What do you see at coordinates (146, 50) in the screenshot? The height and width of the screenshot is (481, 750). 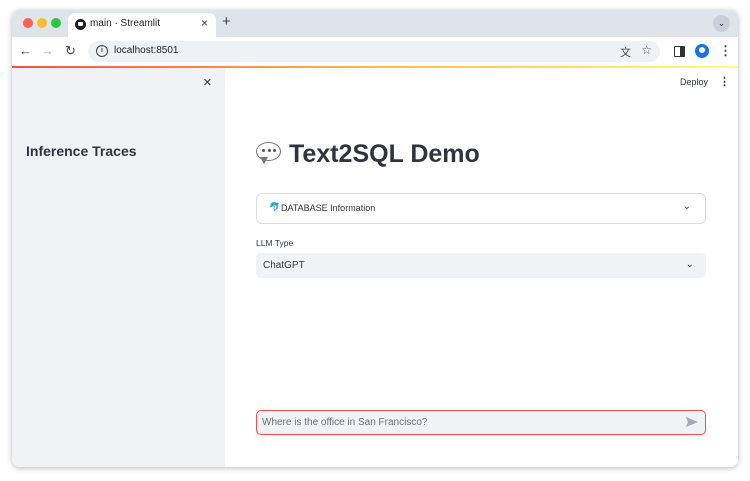 I see `url-text: localhost:8501` at bounding box center [146, 50].